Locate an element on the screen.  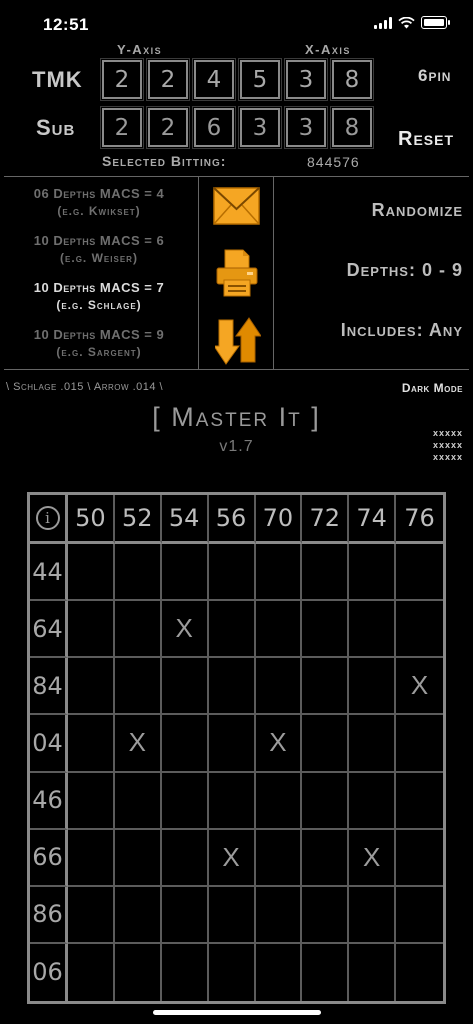
xxxxx-line-2: xxxxx is located at coordinates (447, 445).